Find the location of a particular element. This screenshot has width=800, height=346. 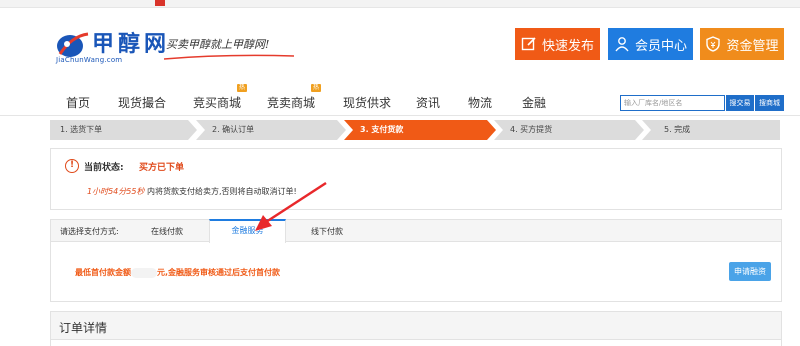

countdown-notice: 内将货款支付给卖方,否则将自动取消订单! is located at coordinates (222, 191).